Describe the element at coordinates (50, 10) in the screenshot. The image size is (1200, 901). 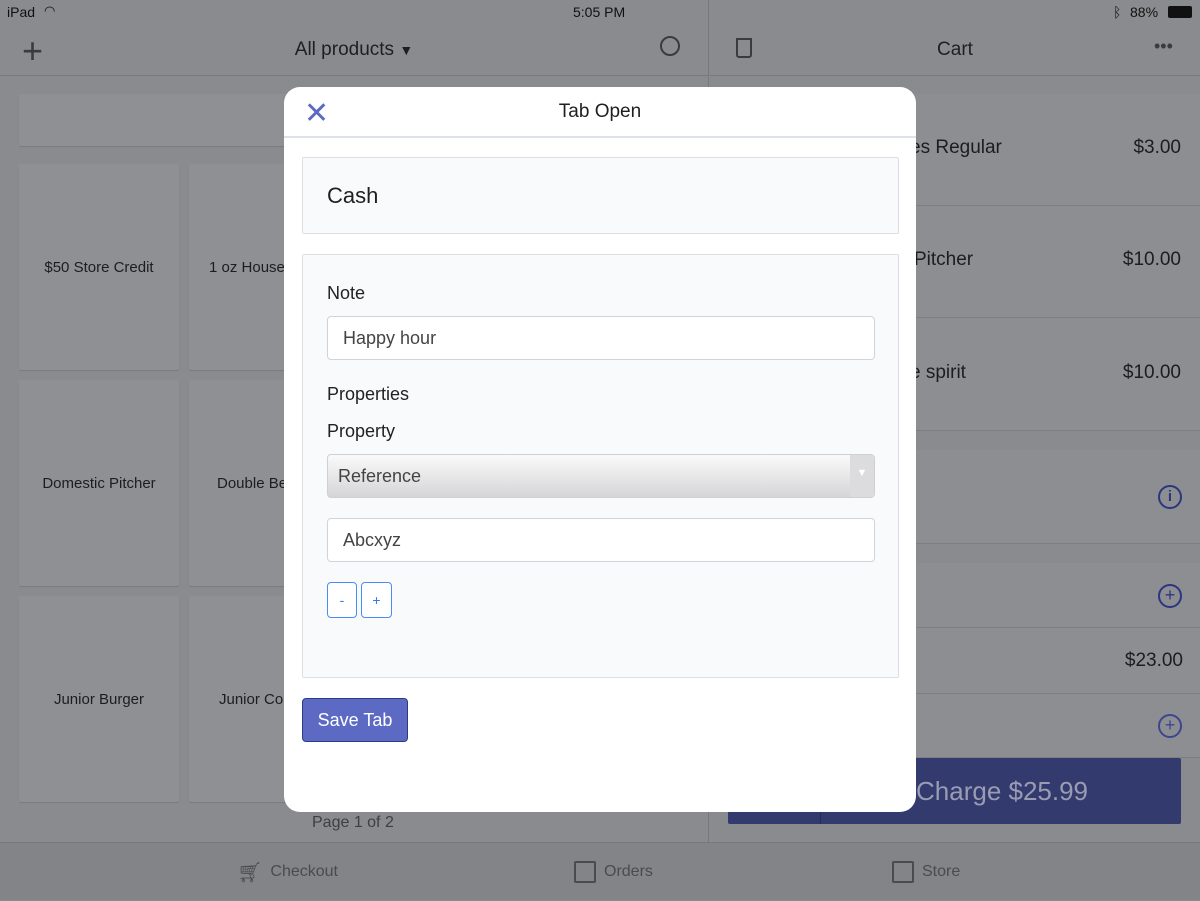
I see `wifi-icon: ◠` at that location.